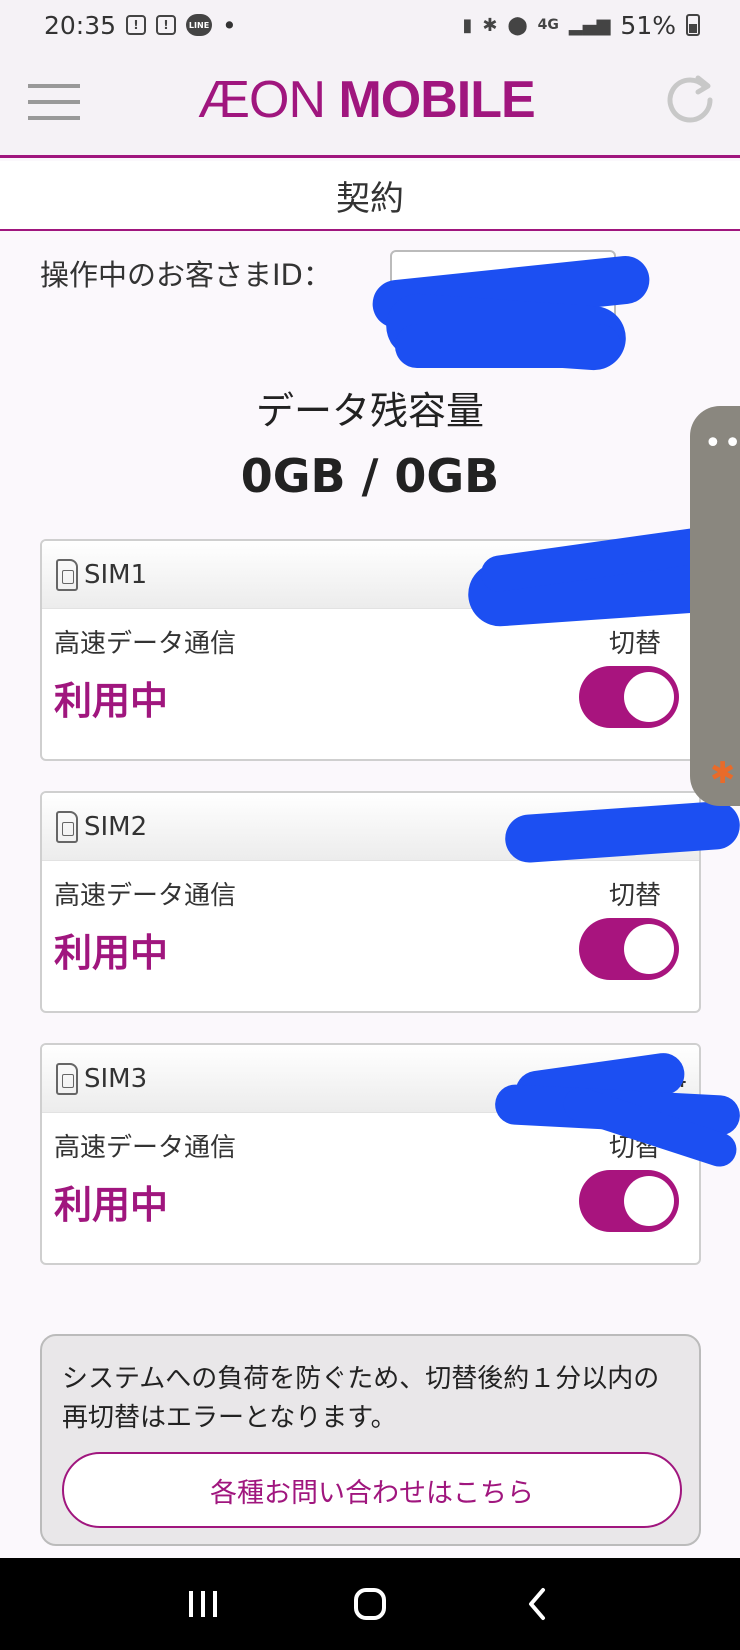 The image size is (740, 1650). I want to click on notification-alert-icon-2: !, so click(166, 25).